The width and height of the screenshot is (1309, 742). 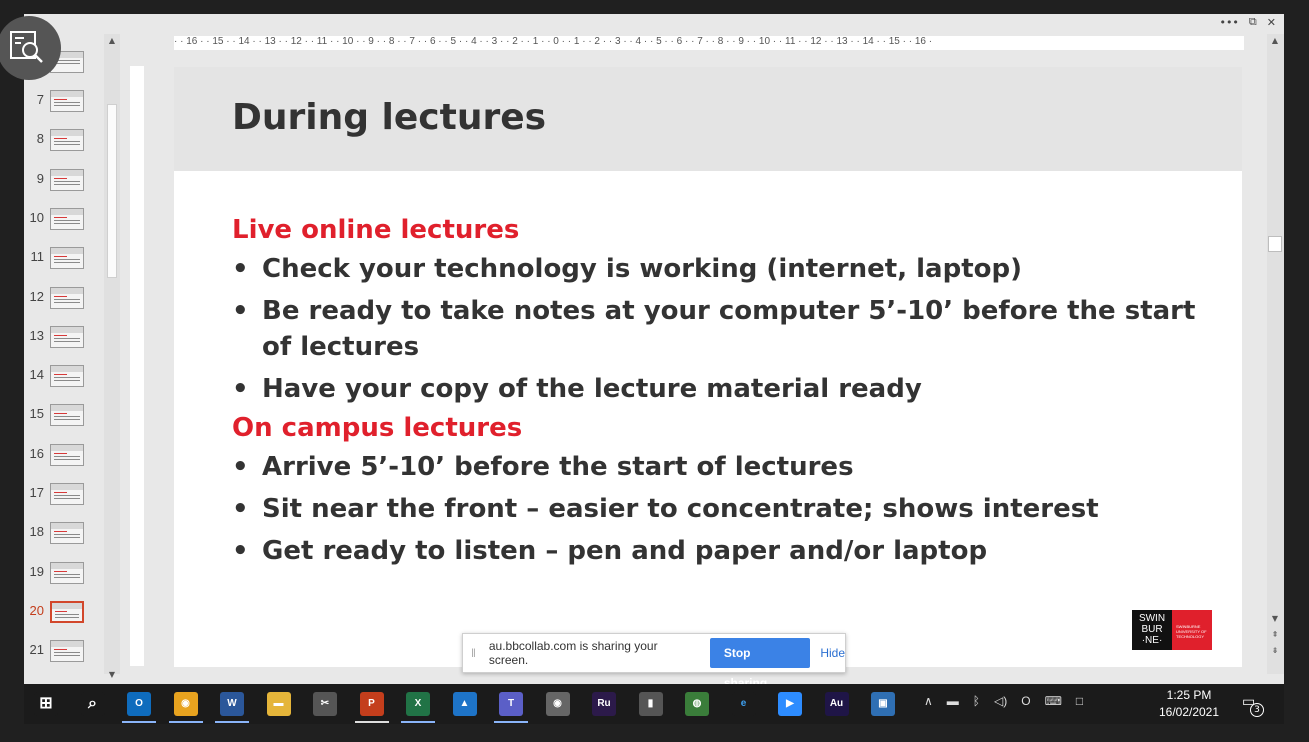 I want to click on slide-title: During lectures, so click(x=389, y=117).